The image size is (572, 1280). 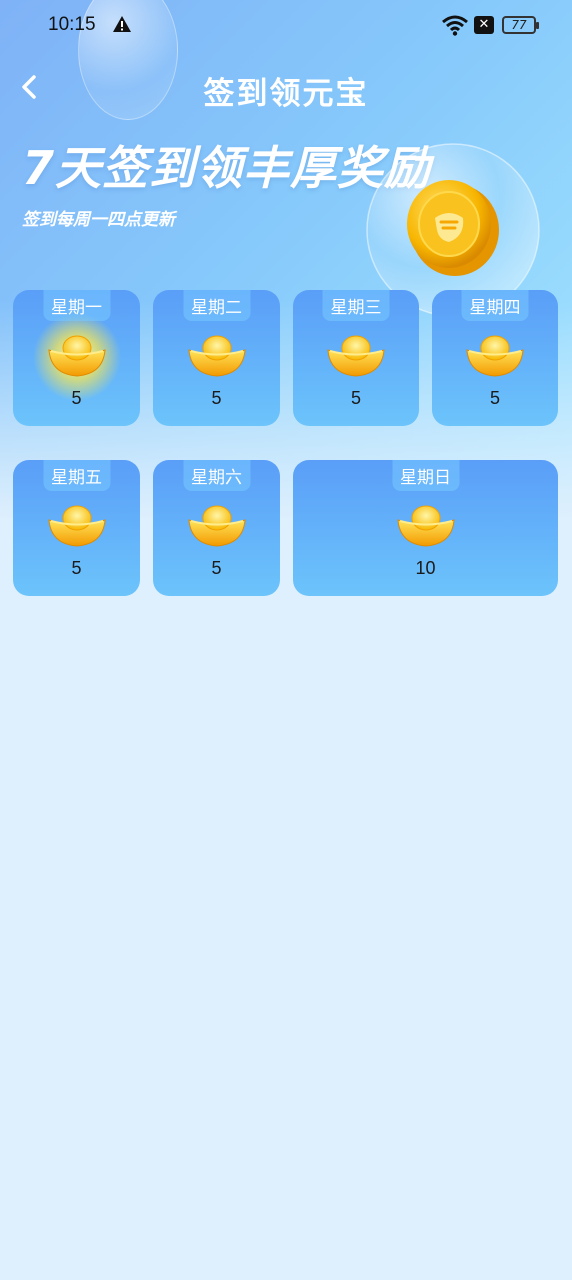 I want to click on status-bar: 10:15 ✕ 77, so click(x=286, y=26).